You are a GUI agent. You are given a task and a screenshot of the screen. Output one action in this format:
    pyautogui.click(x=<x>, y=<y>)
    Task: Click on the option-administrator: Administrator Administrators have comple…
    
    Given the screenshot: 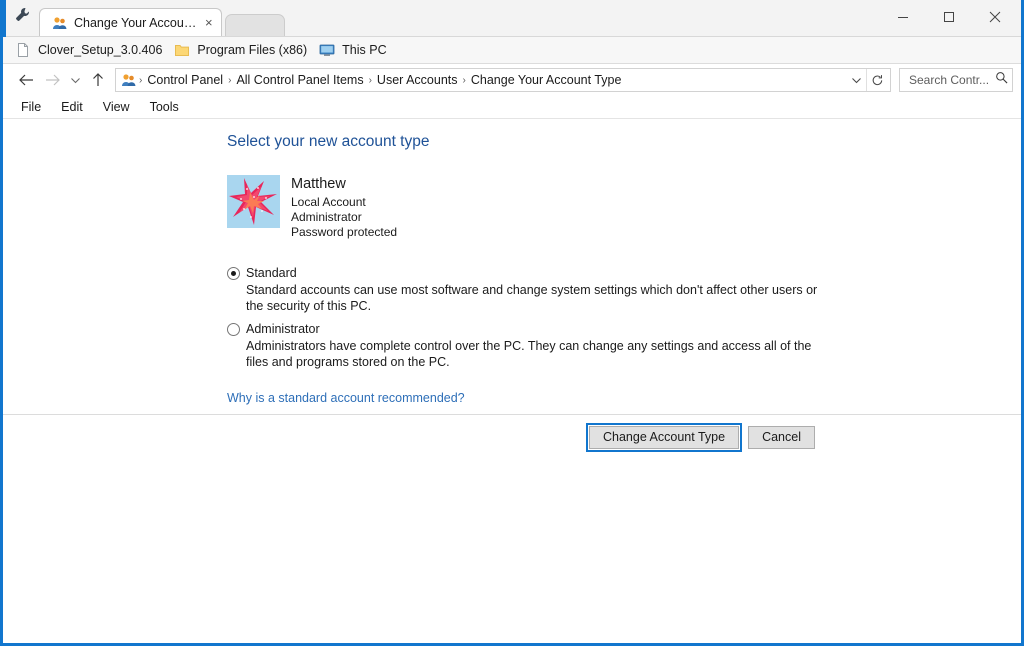 What is the action you would take?
    pyautogui.click(x=624, y=346)
    